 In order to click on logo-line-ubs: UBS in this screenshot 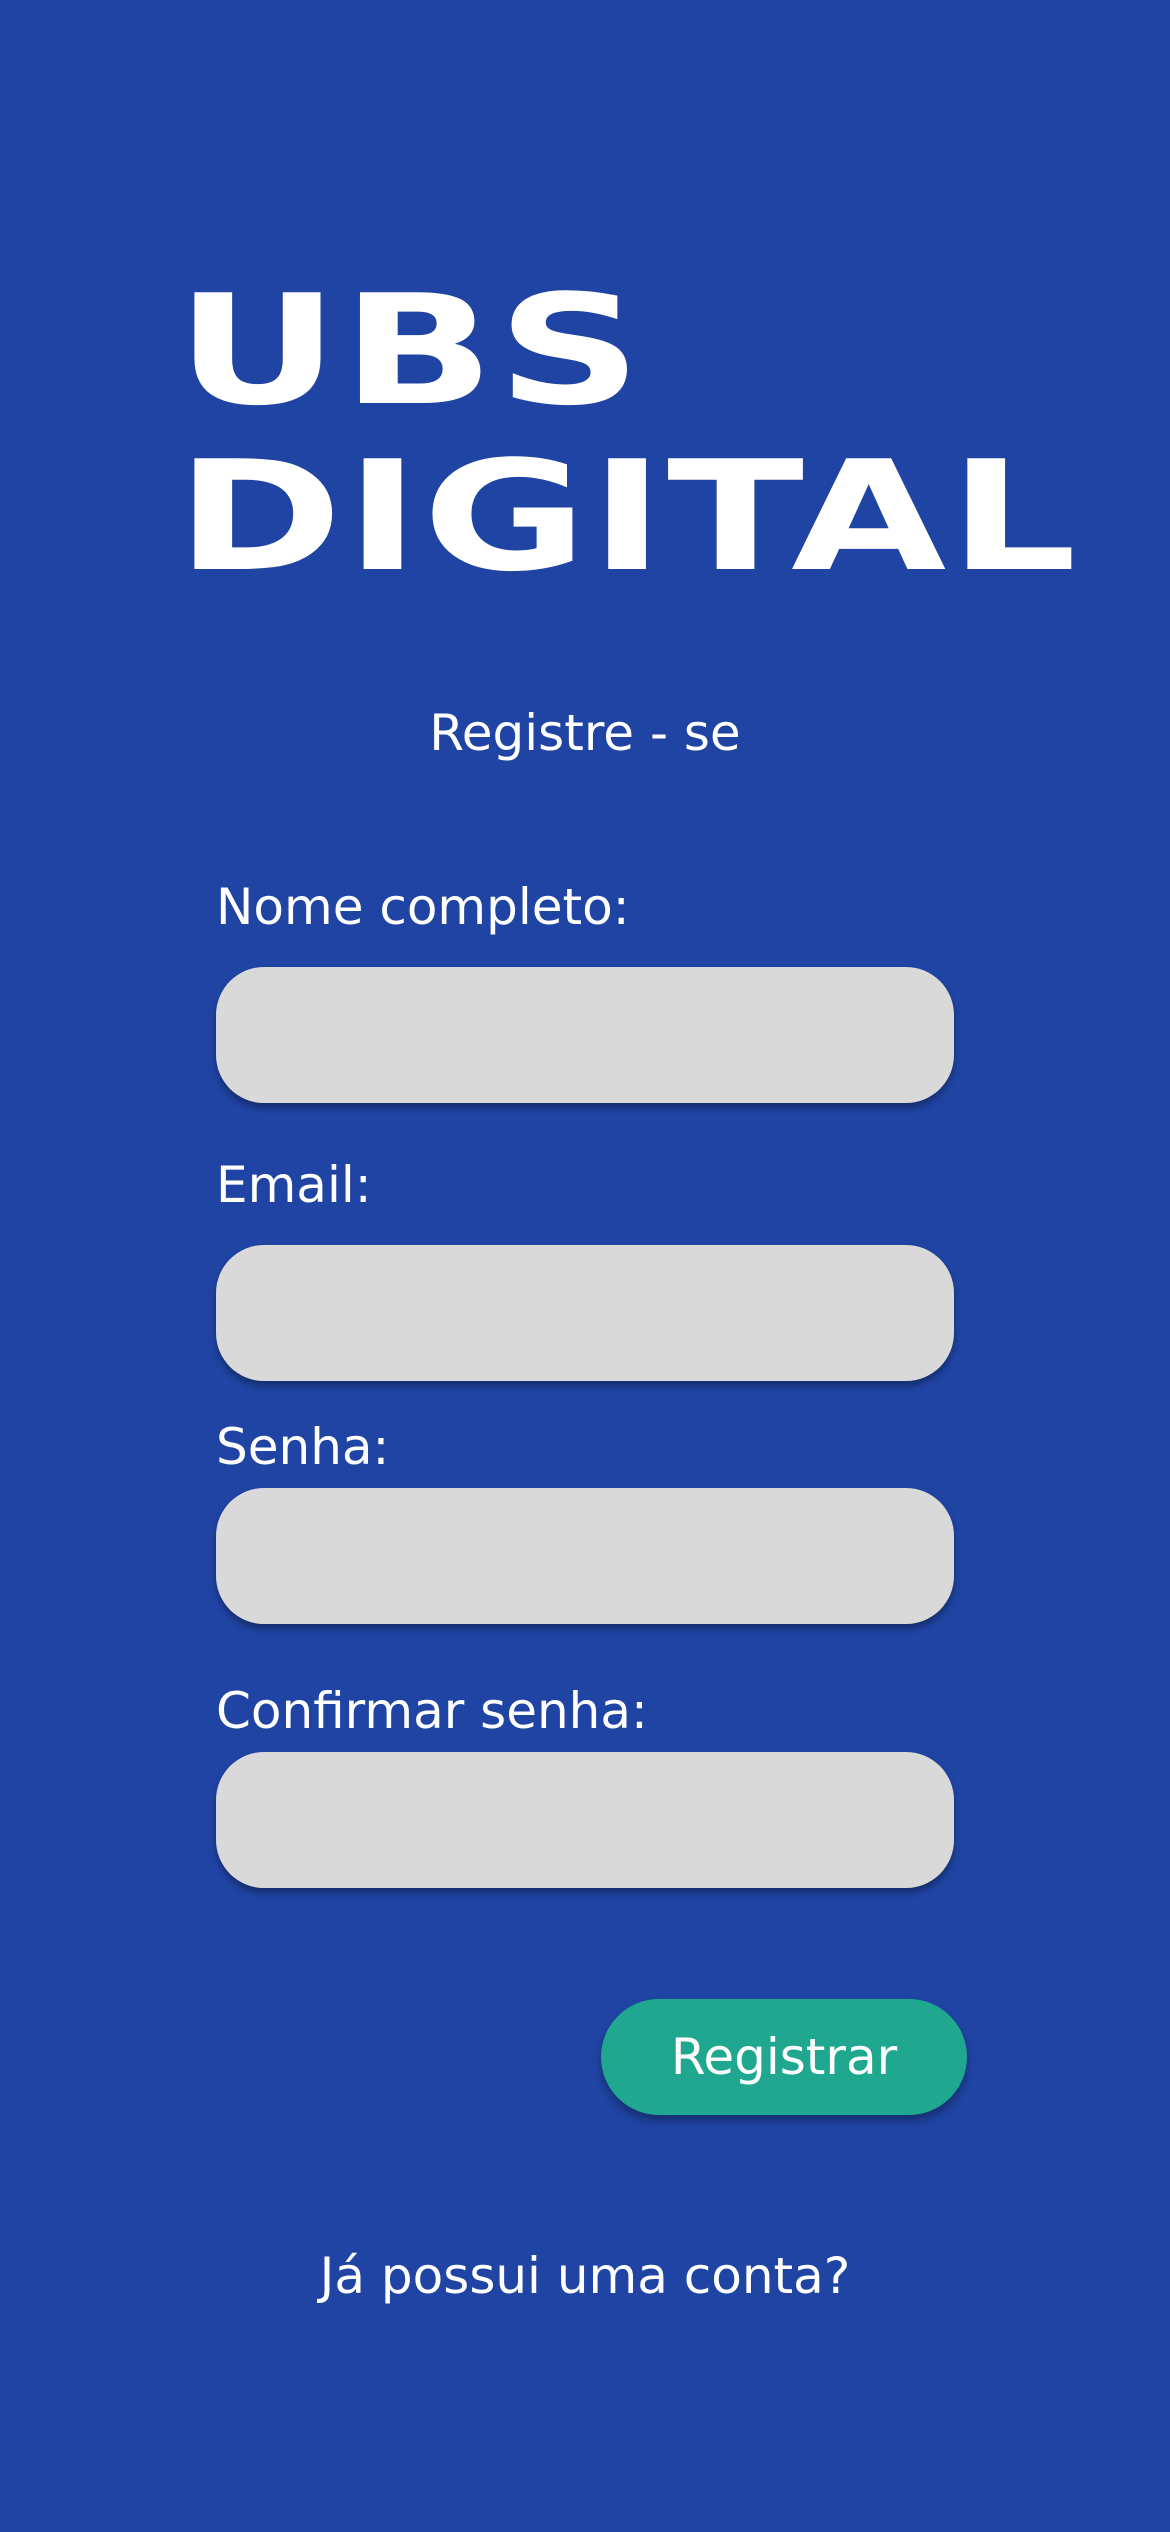, I will do `click(410, 350)`.